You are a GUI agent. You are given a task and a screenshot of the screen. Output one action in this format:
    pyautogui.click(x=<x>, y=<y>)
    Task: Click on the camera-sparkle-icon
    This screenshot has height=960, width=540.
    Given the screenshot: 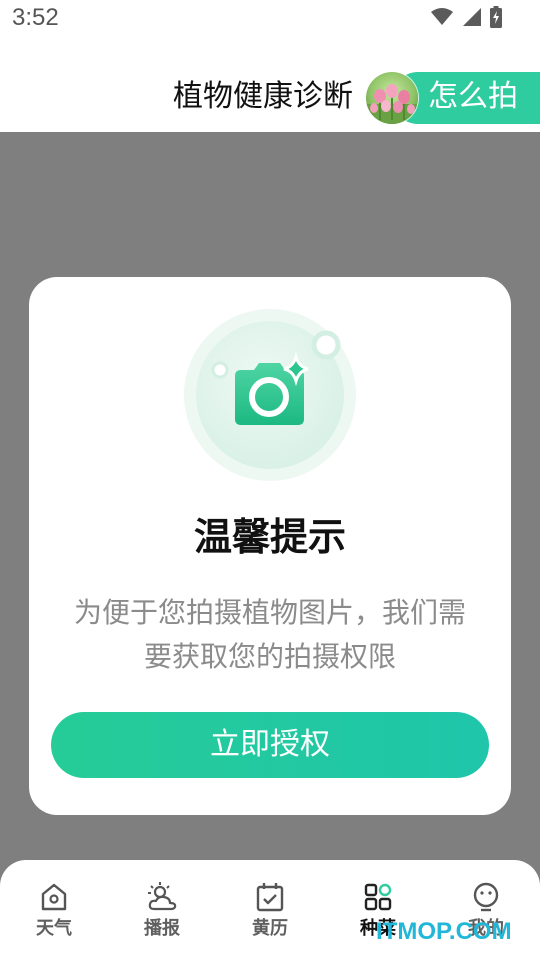 What is the action you would take?
    pyautogui.click(x=270, y=396)
    